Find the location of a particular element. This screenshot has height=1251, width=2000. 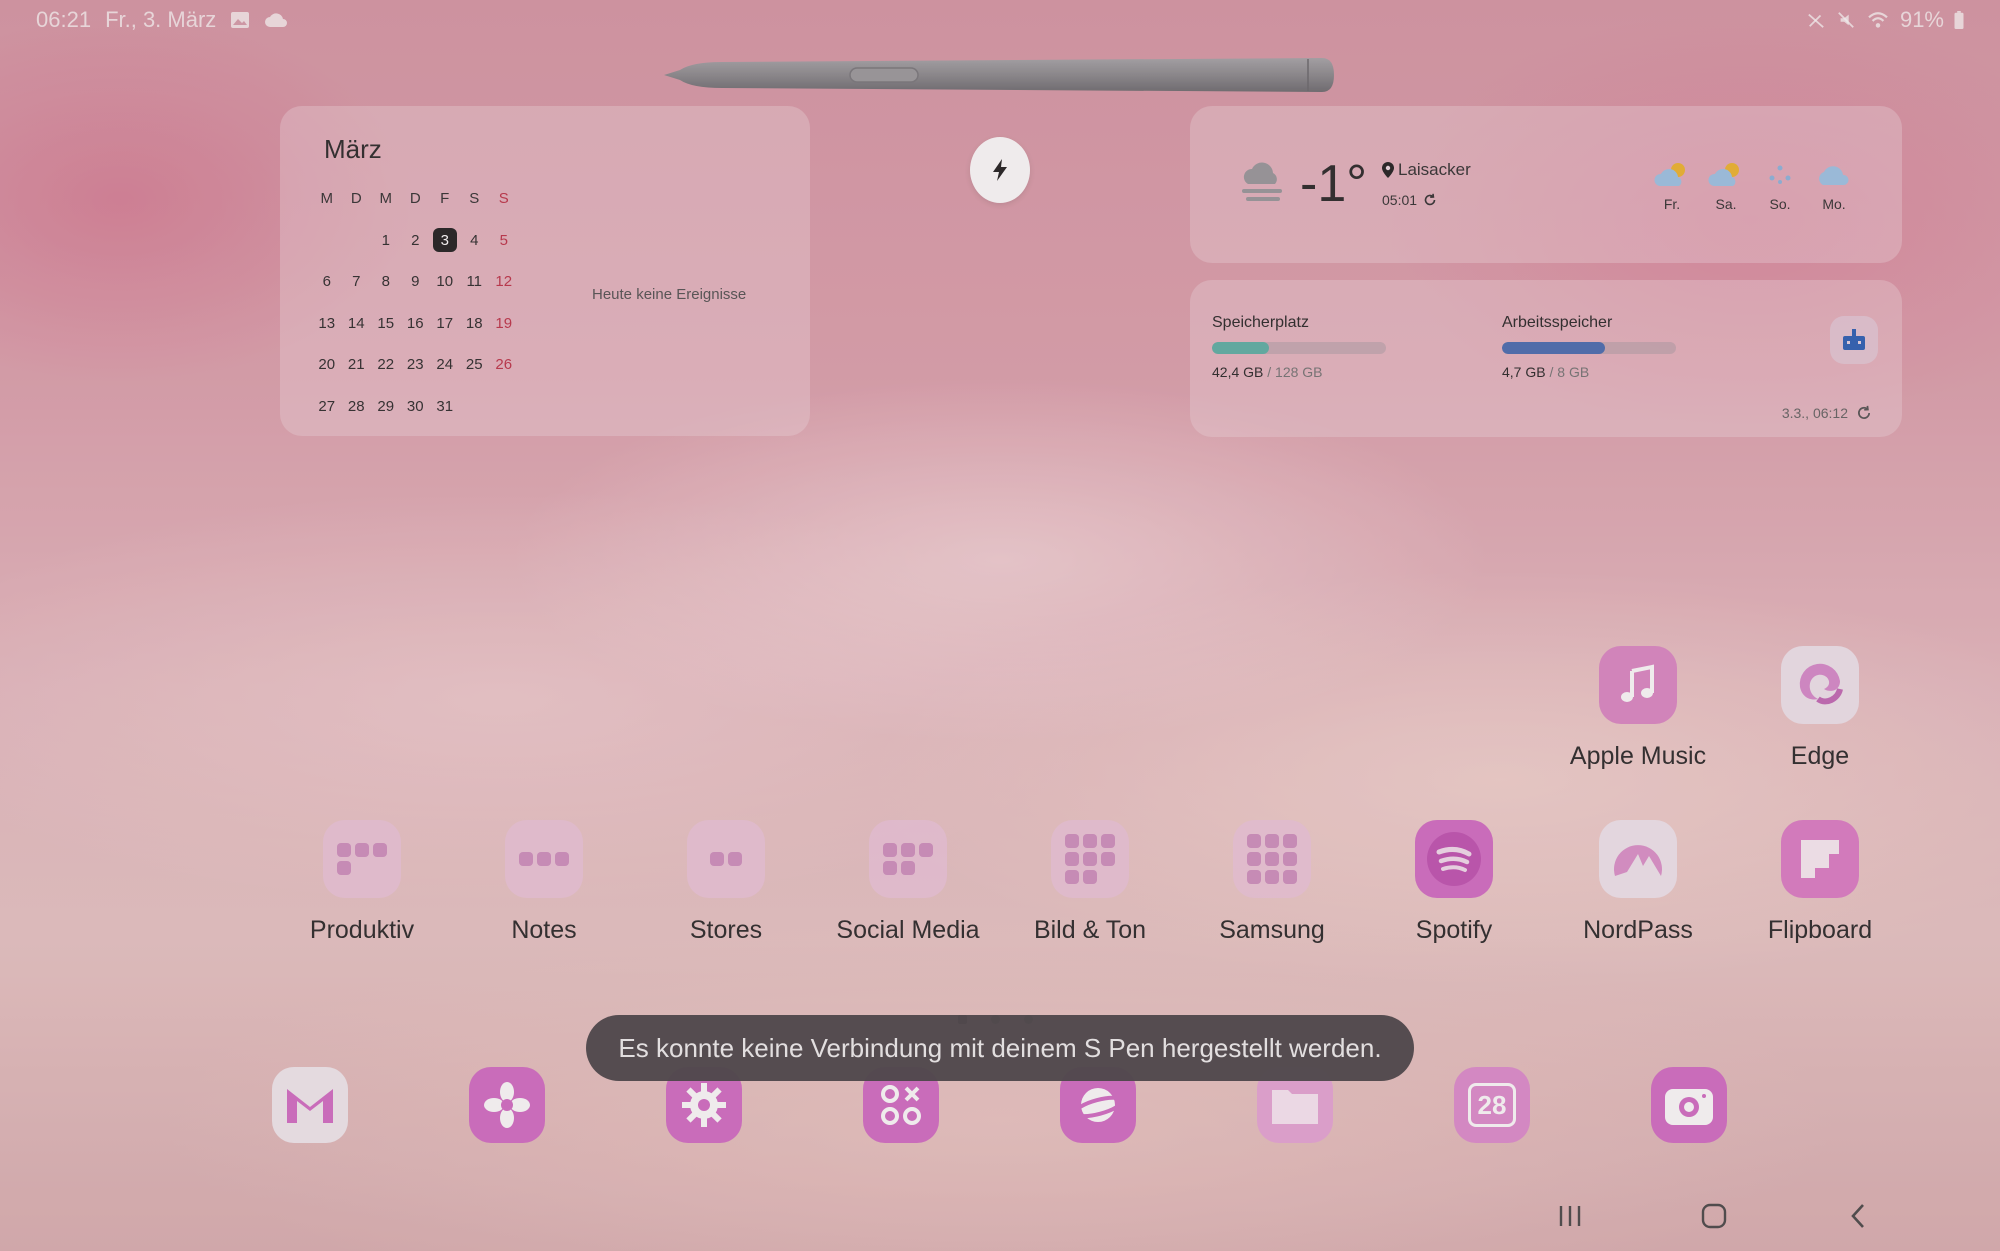

calendar-day: 30 is located at coordinates (416, 407).